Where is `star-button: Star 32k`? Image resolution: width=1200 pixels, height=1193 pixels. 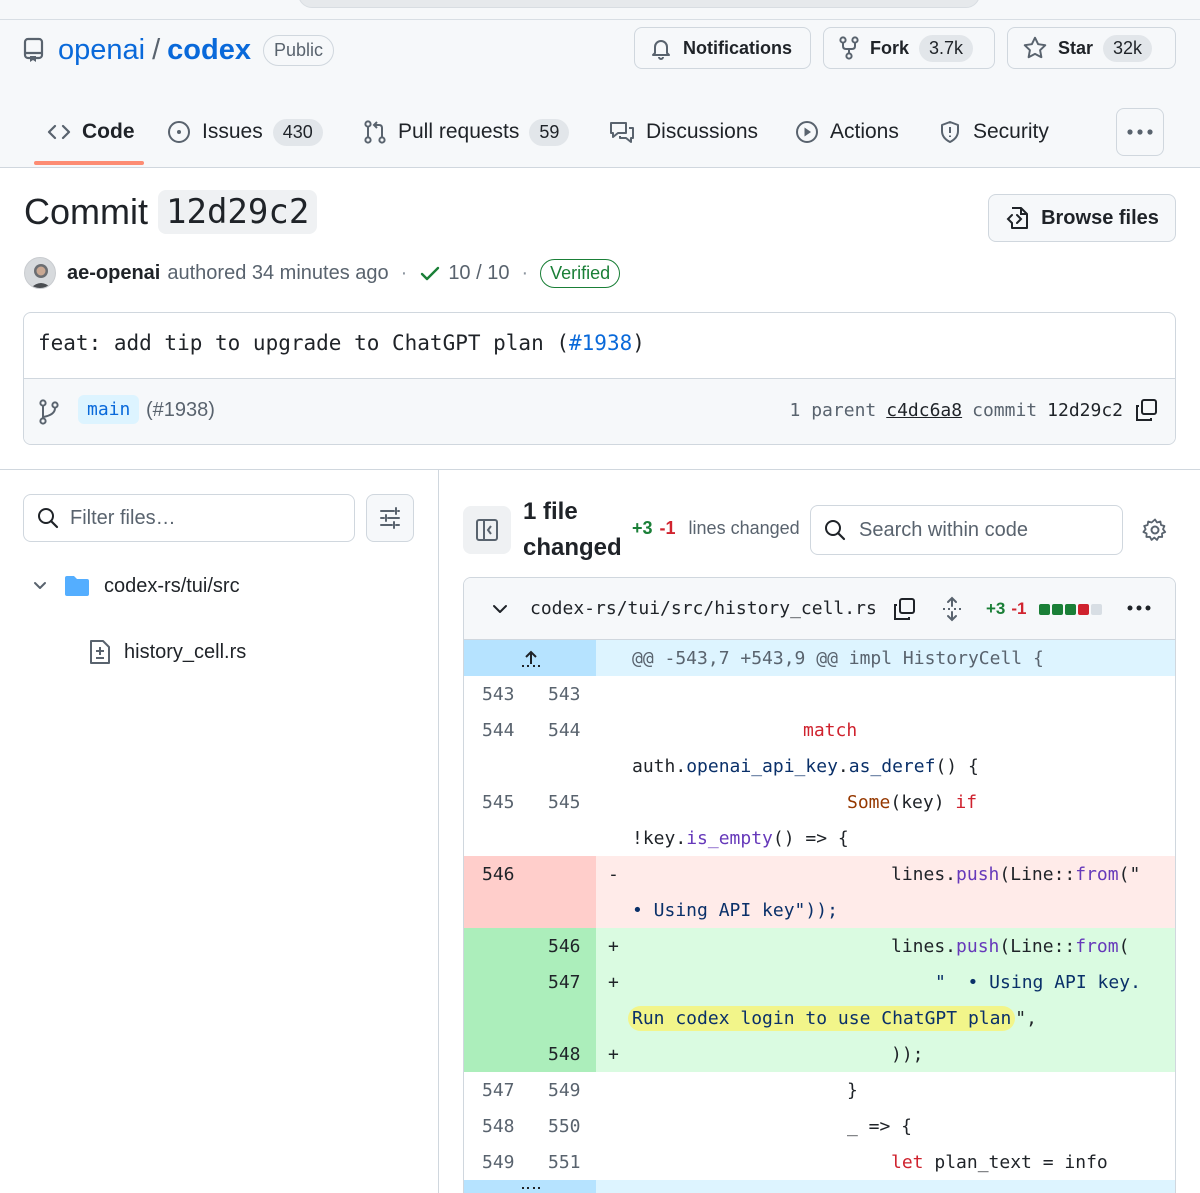
star-button: Star 32k is located at coordinates (1091, 48).